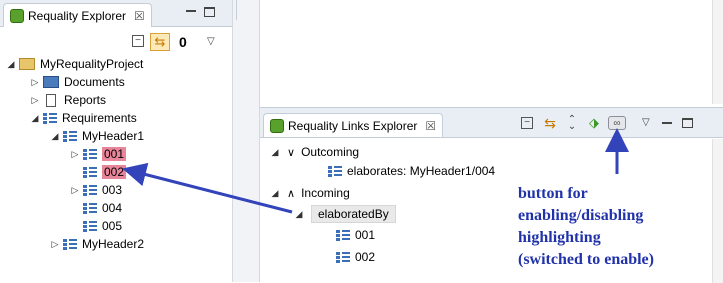 This screenshot has height=283, width=723. What do you see at coordinates (236, 10) in the screenshot?
I see `sash-line` at bounding box center [236, 10].